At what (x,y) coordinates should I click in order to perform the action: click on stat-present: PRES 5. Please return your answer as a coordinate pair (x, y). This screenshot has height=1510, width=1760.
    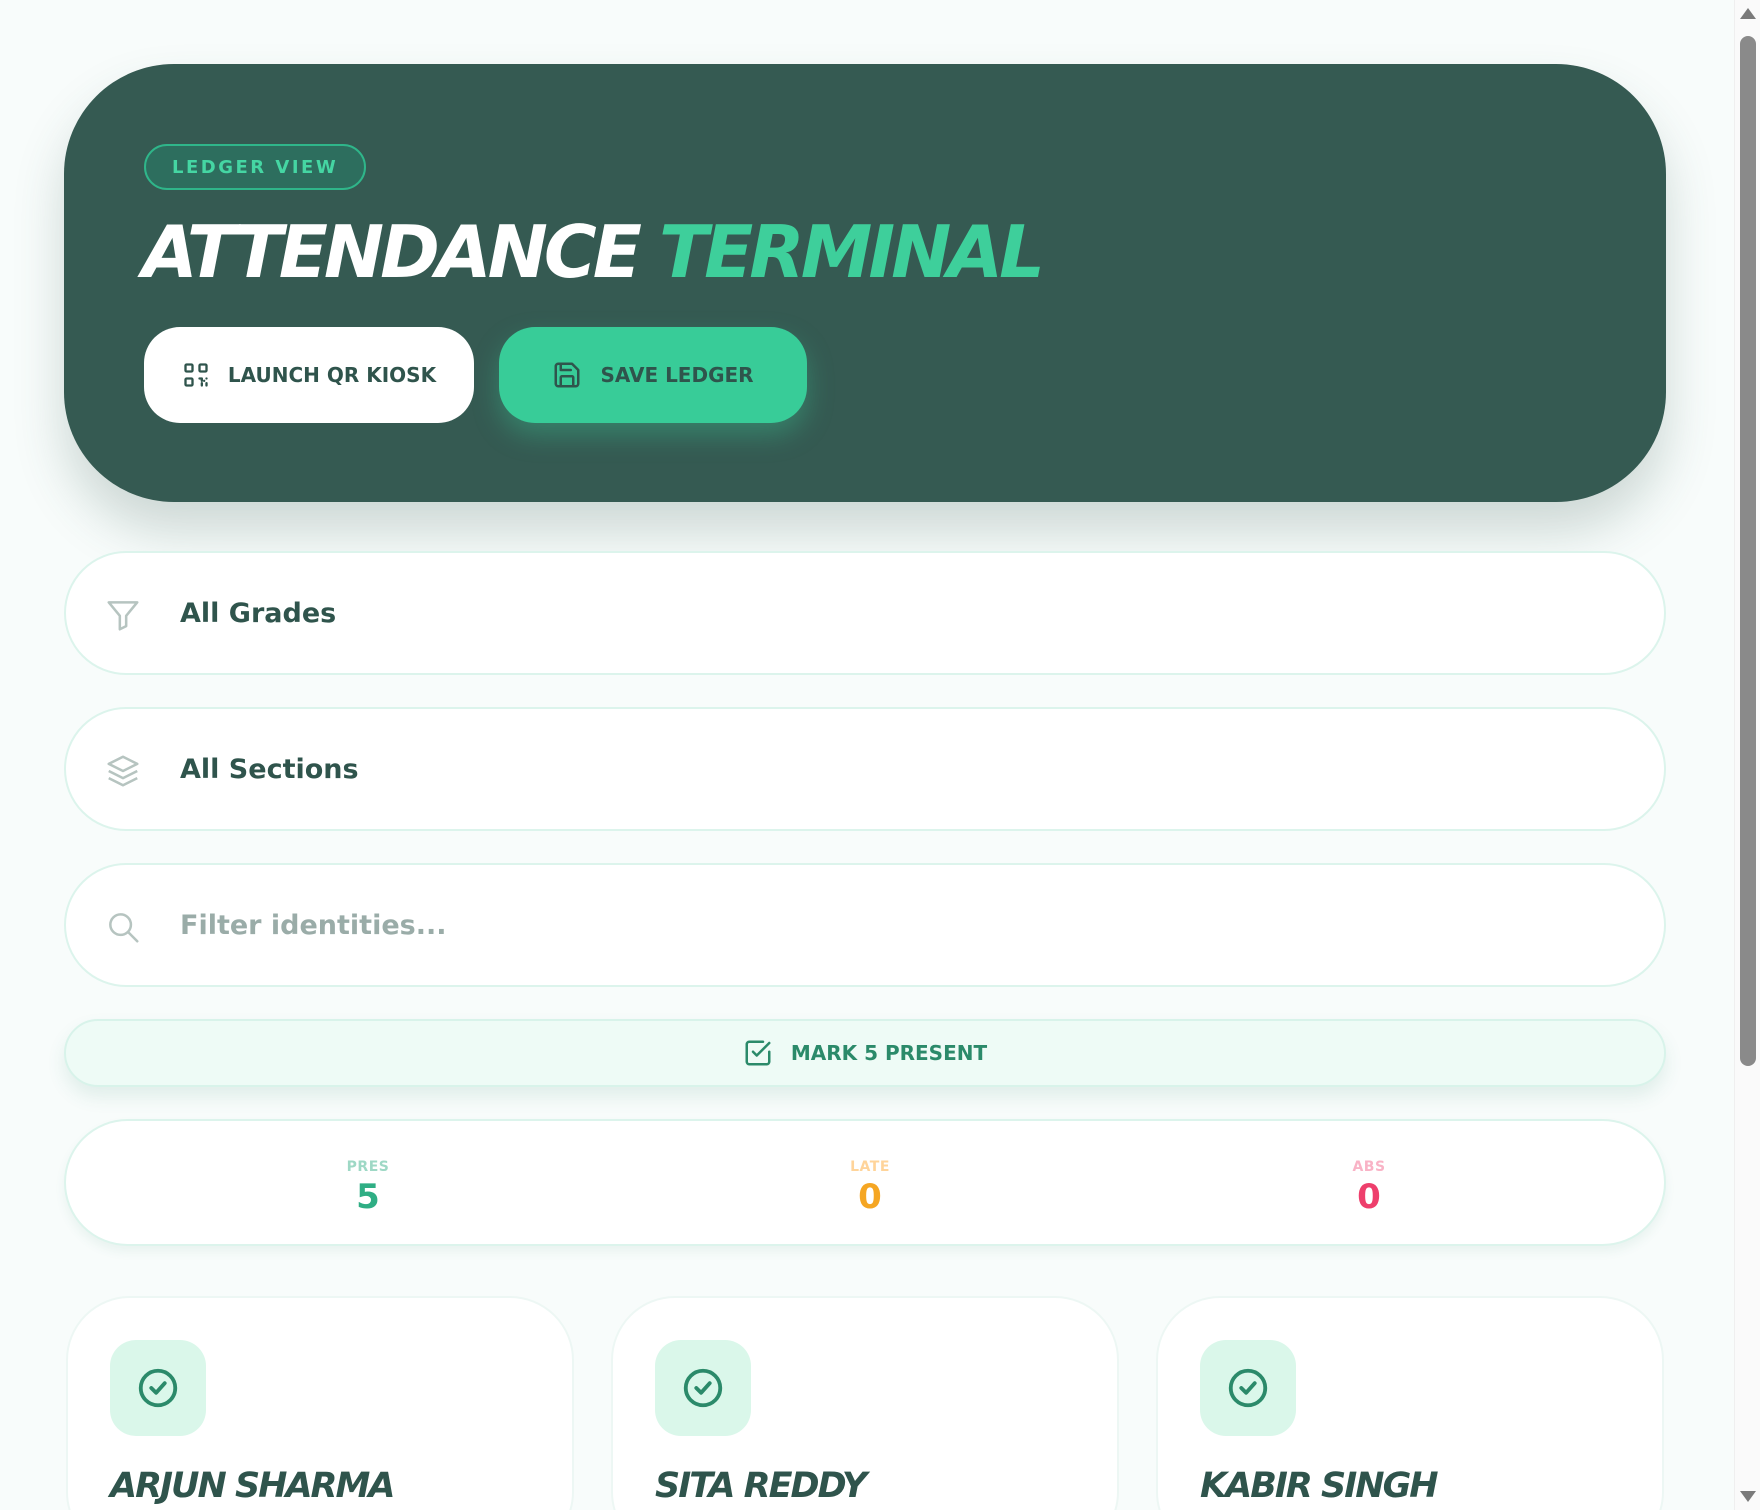
    Looking at the image, I should click on (368, 1187).